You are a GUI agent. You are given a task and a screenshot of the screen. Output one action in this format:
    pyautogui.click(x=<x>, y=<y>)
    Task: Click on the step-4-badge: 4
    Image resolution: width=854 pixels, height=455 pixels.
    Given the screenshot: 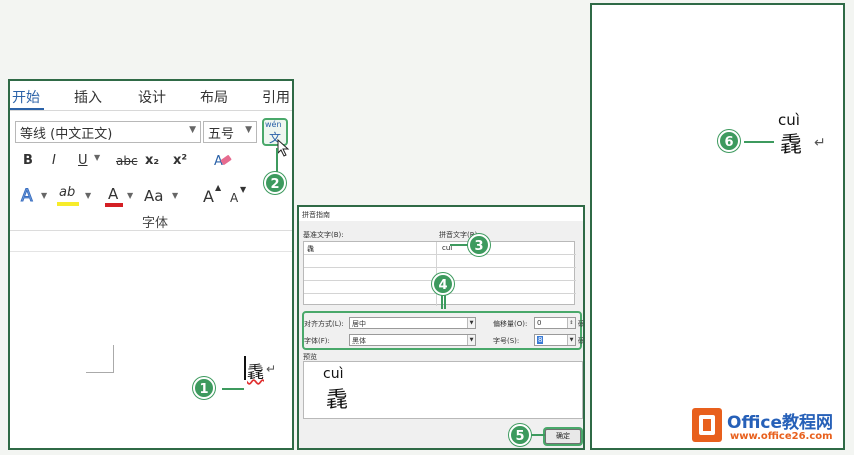 What is the action you would take?
    pyautogui.click(x=443, y=284)
    